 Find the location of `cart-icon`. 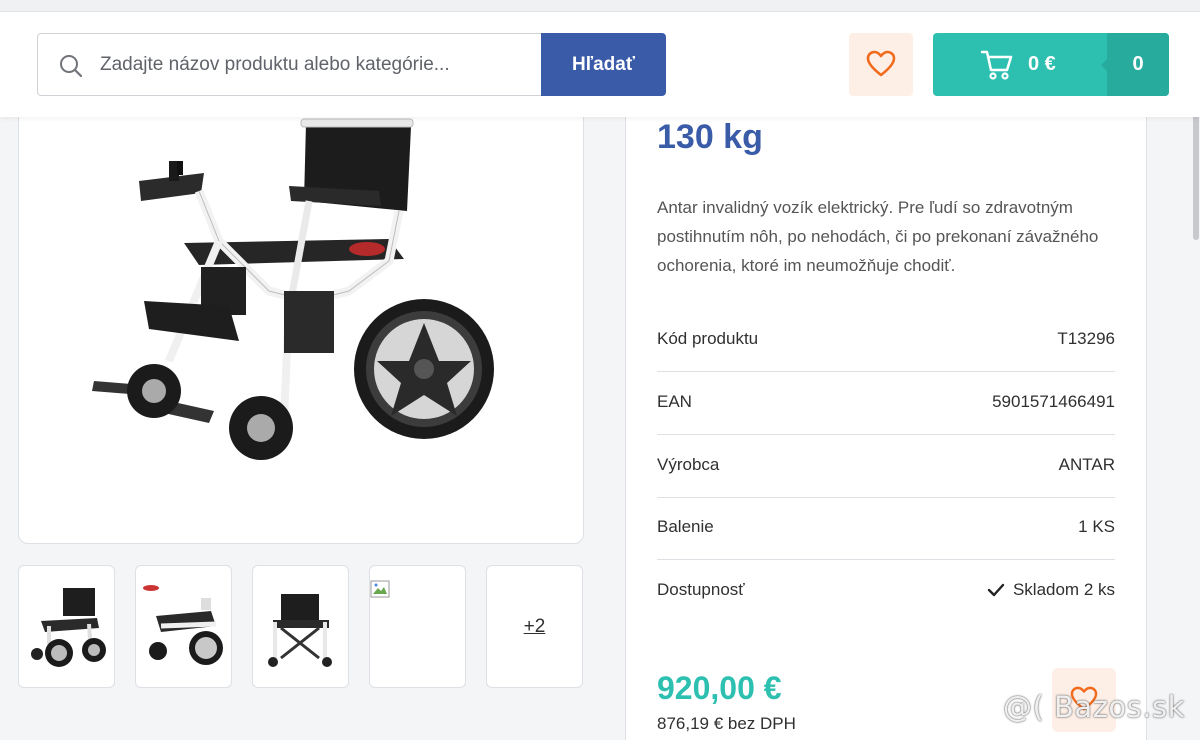

cart-icon is located at coordinates (997, 67).